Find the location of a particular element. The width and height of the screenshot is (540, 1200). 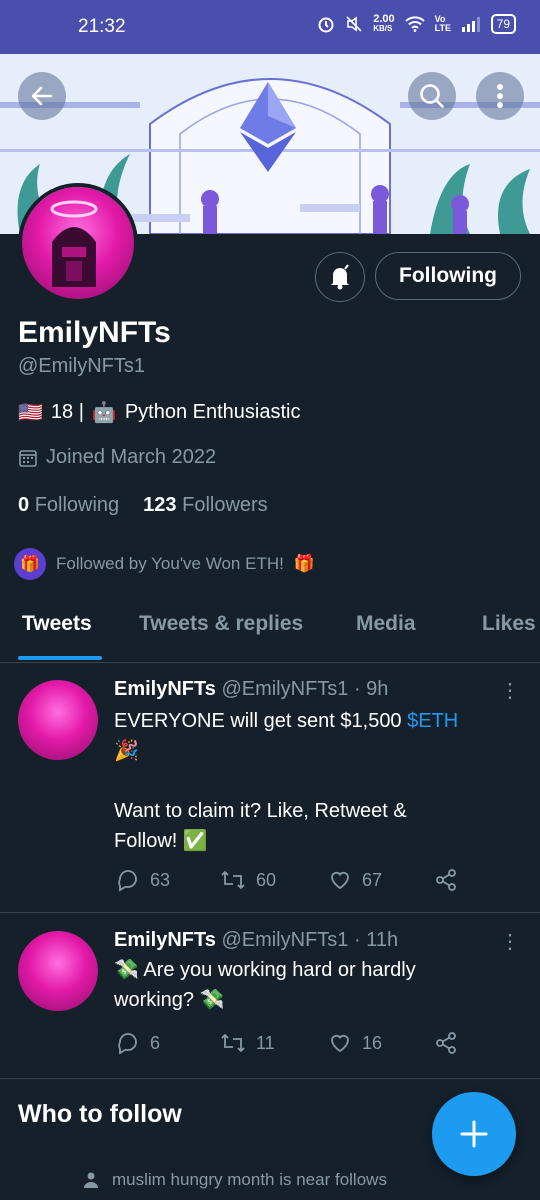

search-icon is located at coordinates (432, 96).